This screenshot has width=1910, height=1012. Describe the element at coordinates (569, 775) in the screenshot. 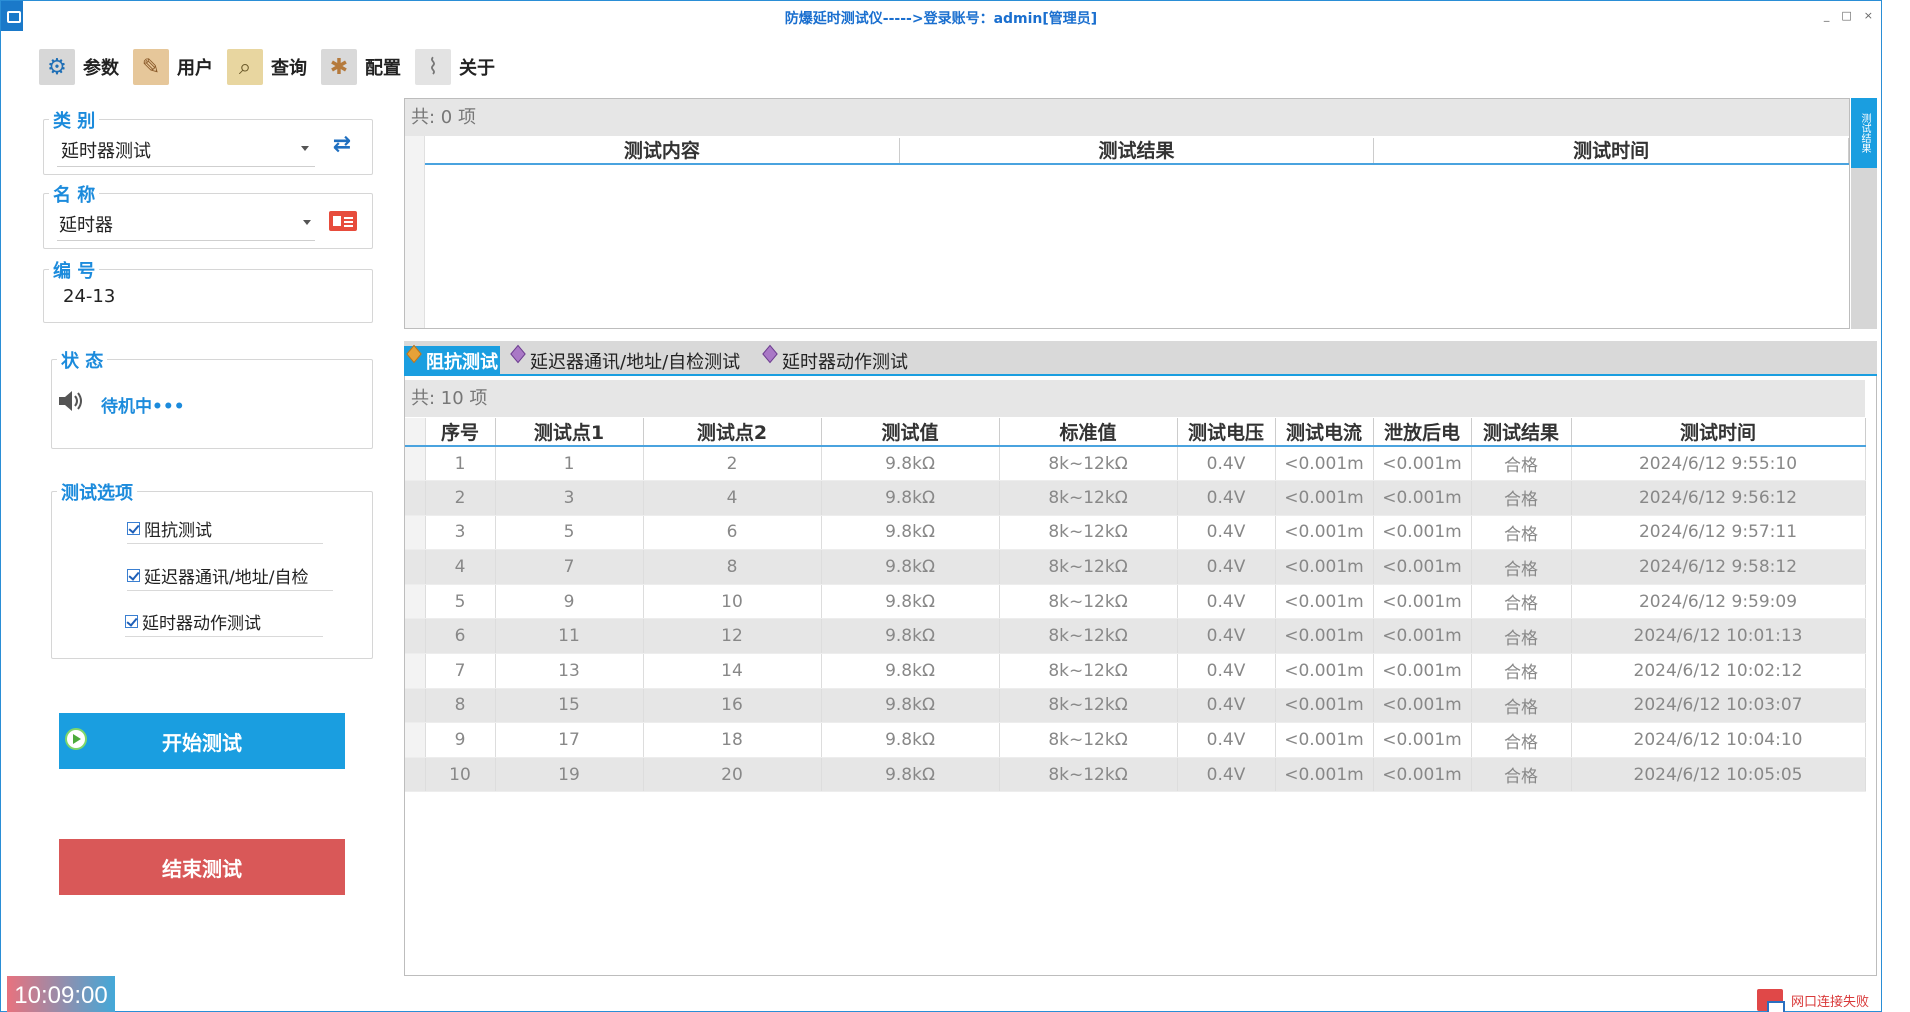

I see `table-cell: 19` at that location.